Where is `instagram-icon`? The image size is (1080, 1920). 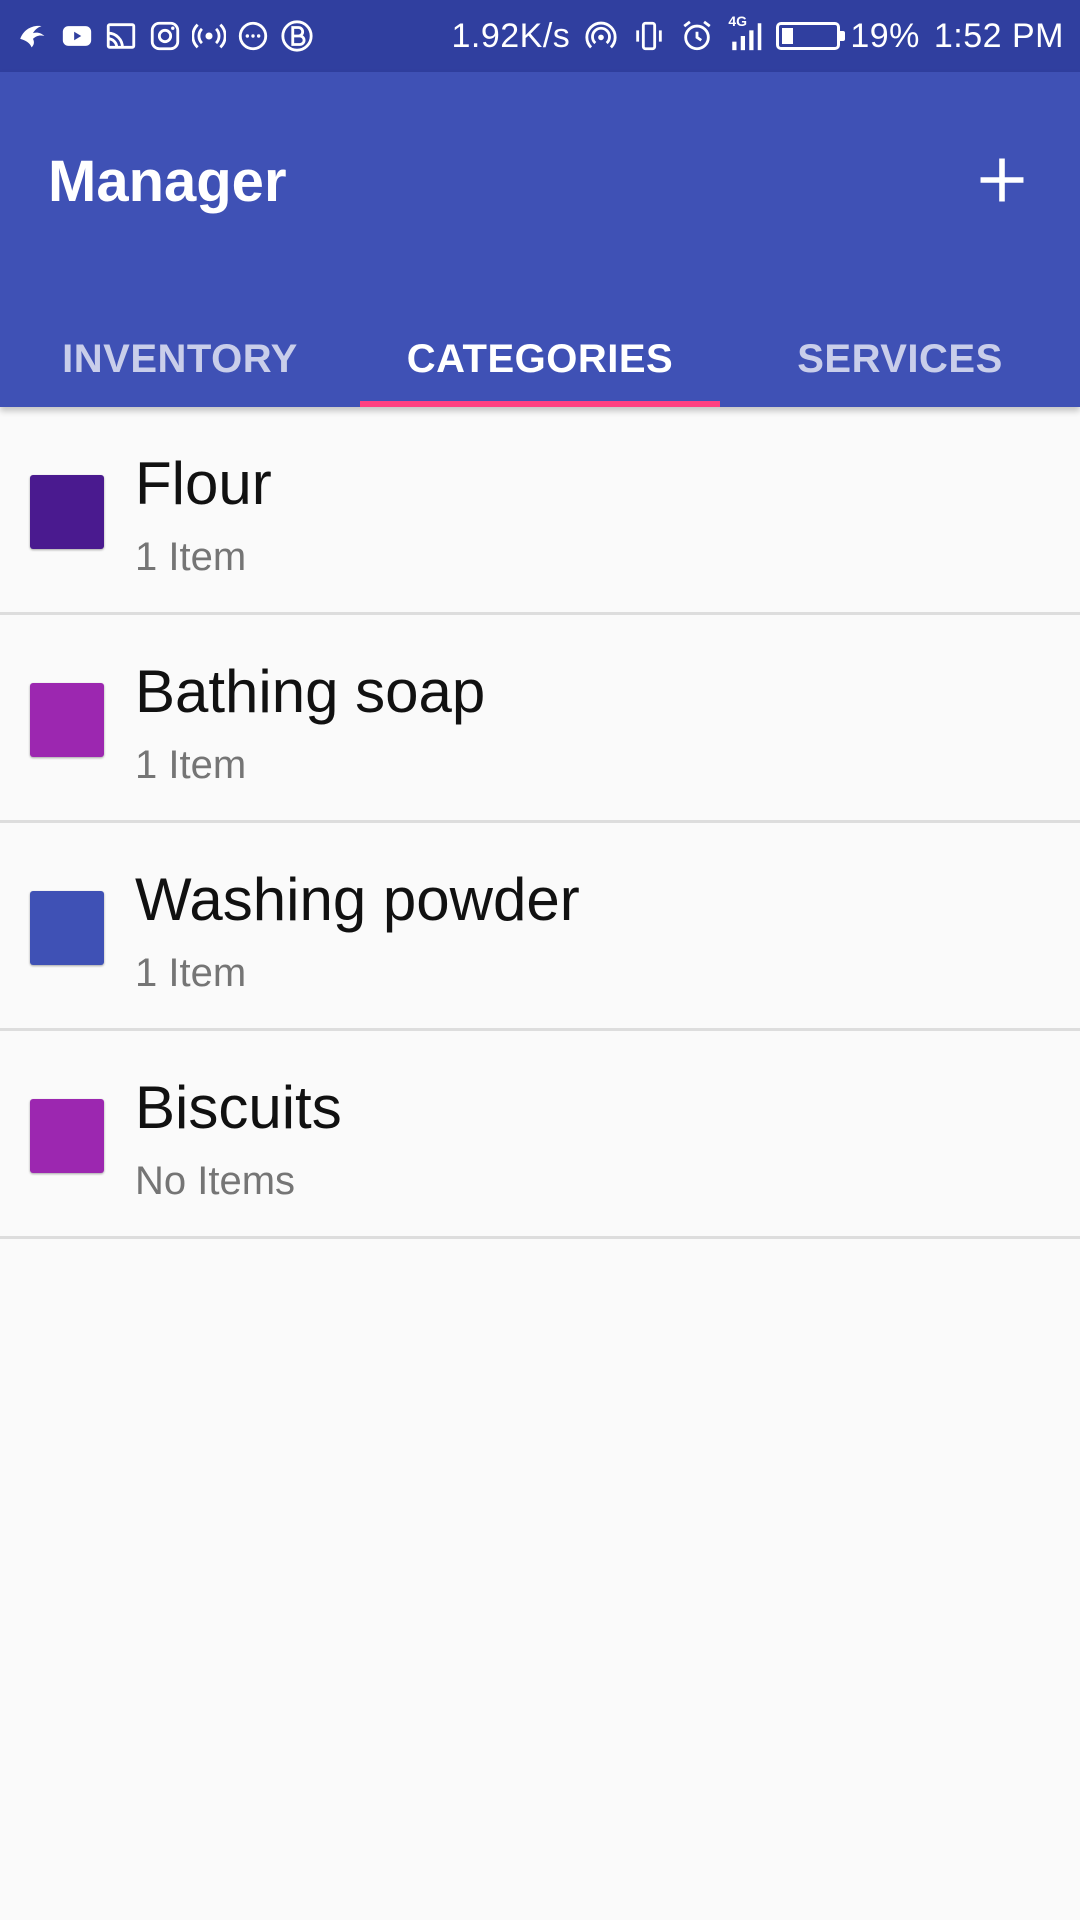 instagram-icon is located at coordinates (165, 36).